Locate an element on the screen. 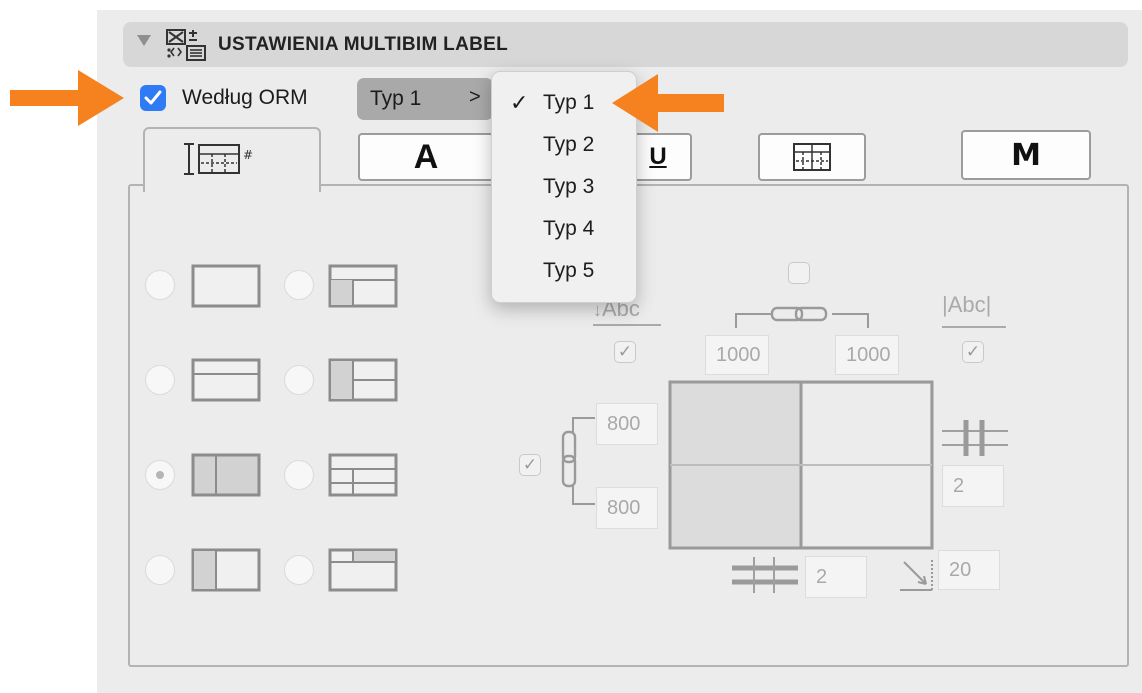 Image resolution: width=1142 pixels, height=693 pixels. text-width-fit-rule is located at coordinates (974, 327).